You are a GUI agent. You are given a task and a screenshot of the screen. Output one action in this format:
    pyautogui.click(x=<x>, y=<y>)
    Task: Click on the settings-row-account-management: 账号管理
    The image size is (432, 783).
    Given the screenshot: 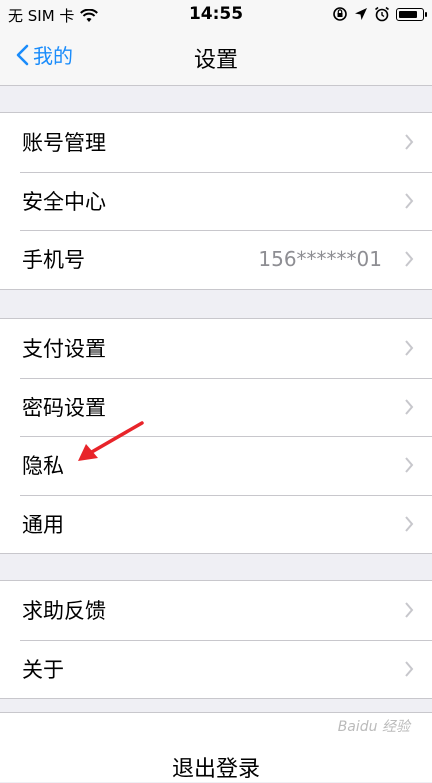 What is the action you would take?
    pyautogui.click(x=216, y=142)
    